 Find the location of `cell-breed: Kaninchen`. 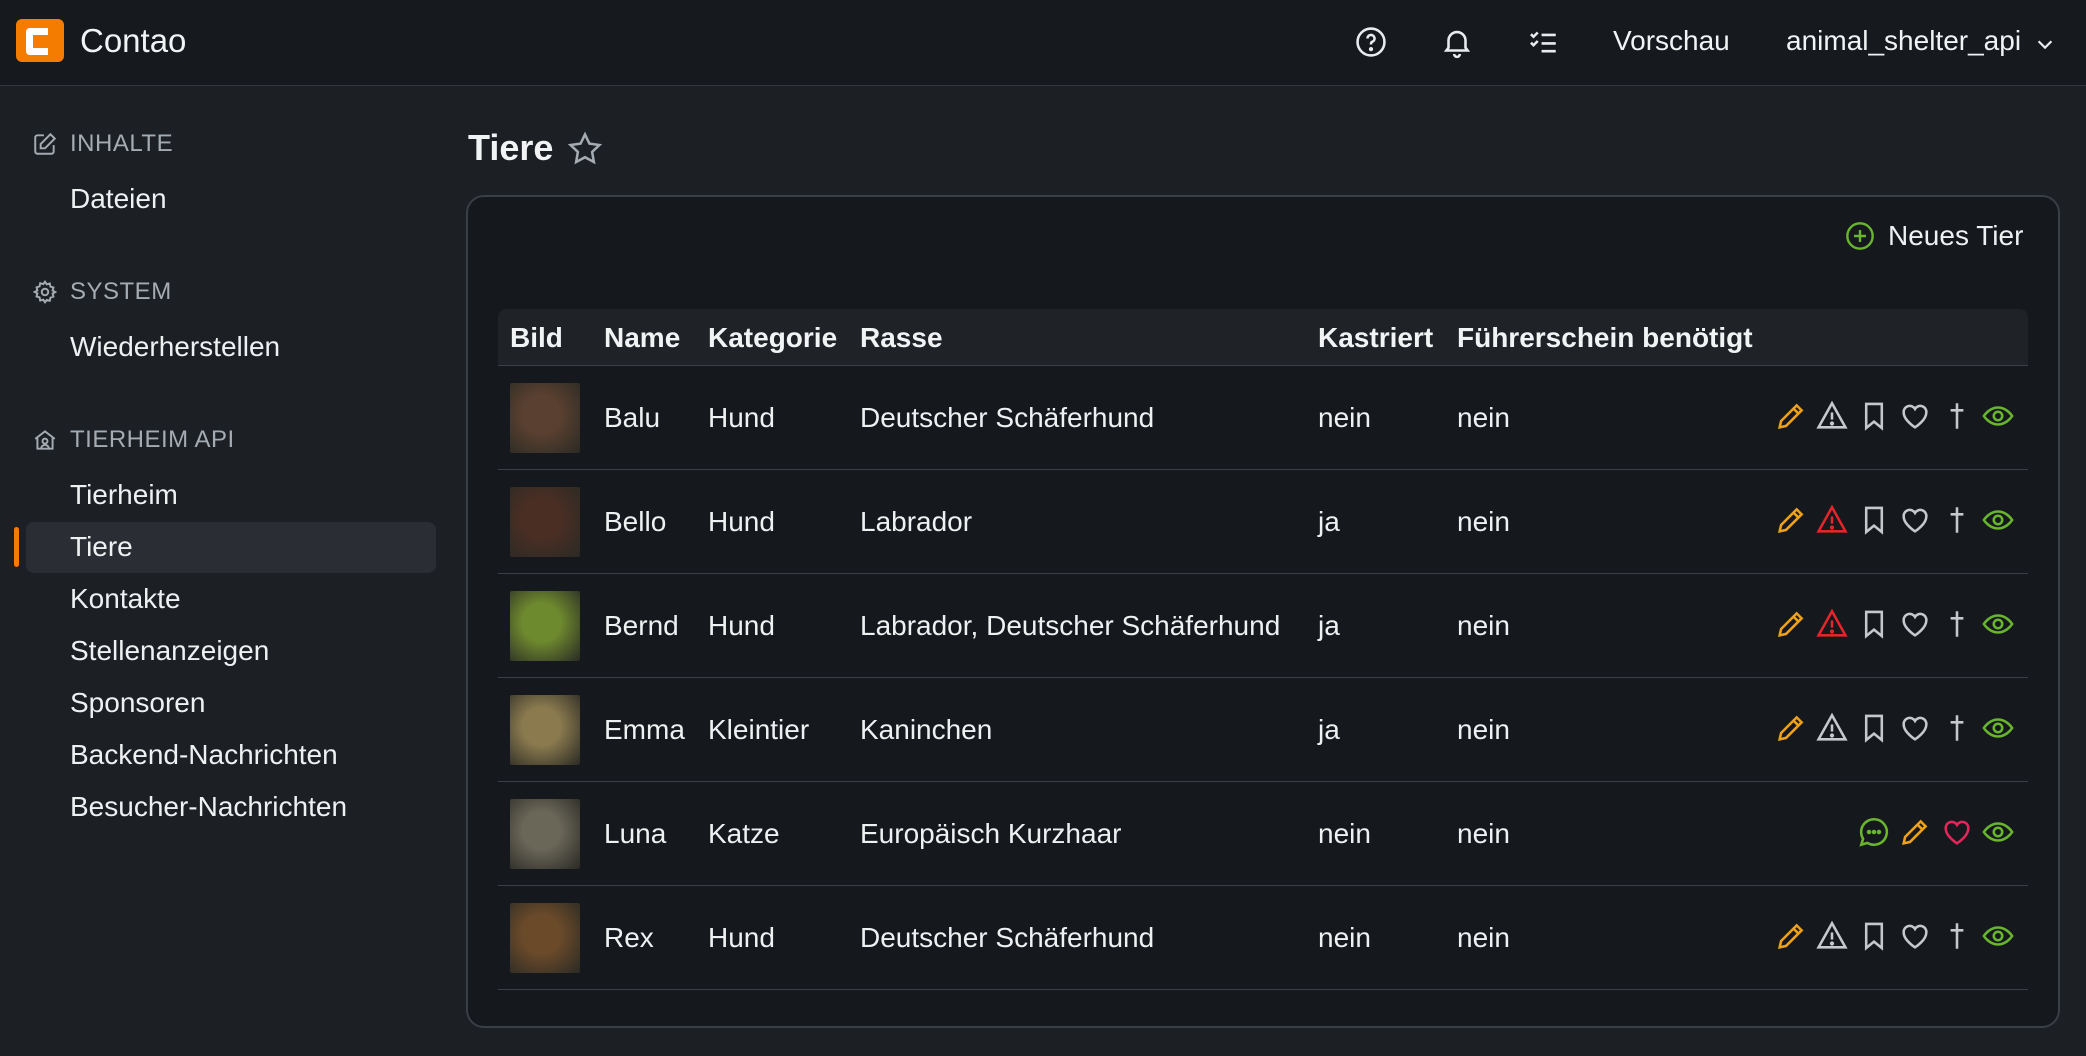

cell-breed: Kaninchen is located at coordinates (926, 729).